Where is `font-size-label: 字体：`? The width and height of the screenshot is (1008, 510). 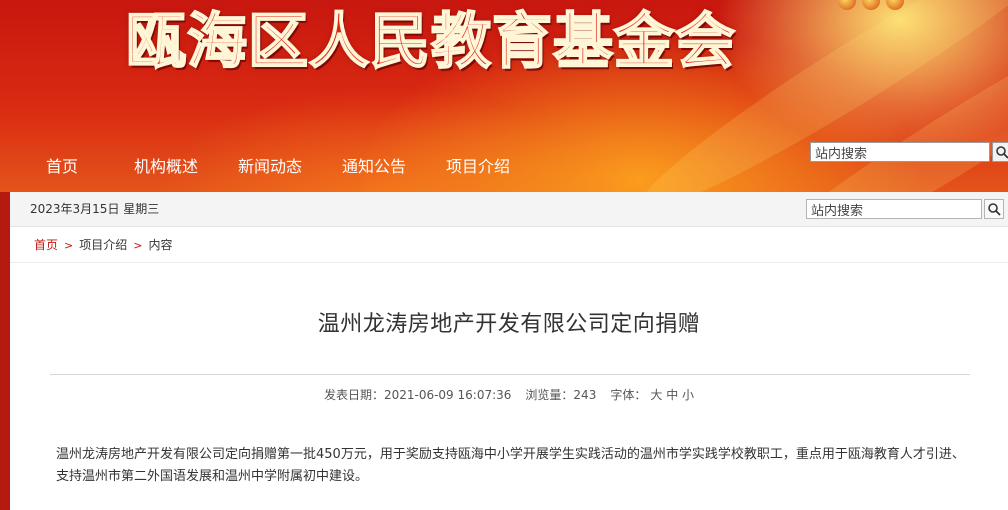
font-size-label: 字体： is located at coordinates (628, 395).